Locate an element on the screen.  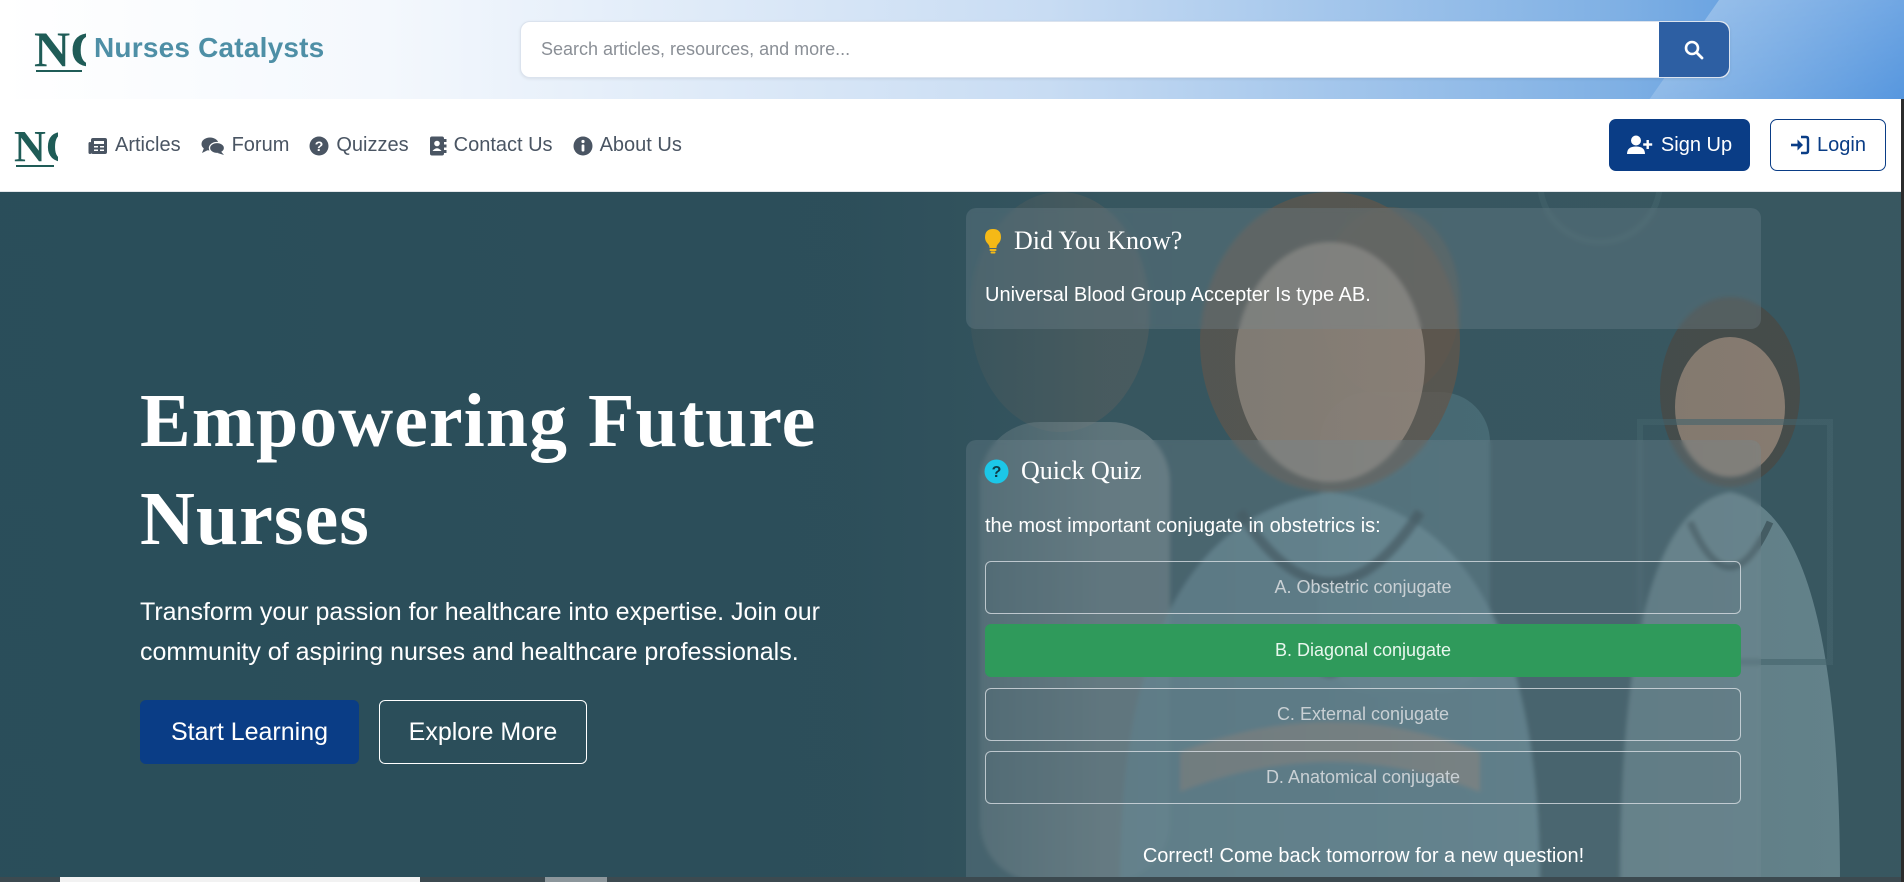
login-label: Login is located at coordinates (1841, 144).